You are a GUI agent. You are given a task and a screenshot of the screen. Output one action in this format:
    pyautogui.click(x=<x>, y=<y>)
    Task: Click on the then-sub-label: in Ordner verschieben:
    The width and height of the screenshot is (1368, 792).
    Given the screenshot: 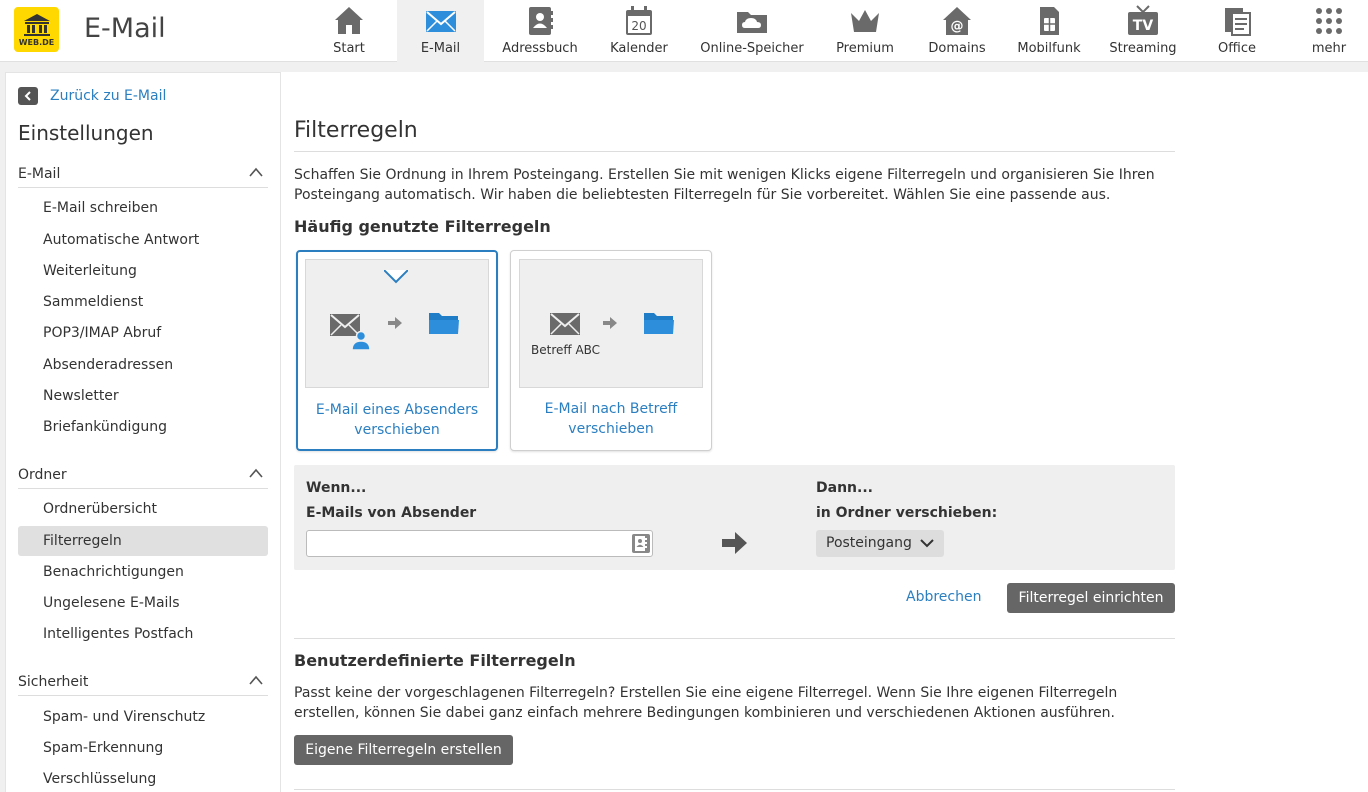 What is the action you would take?
    pyautogui.click(x=907, y=513)
    